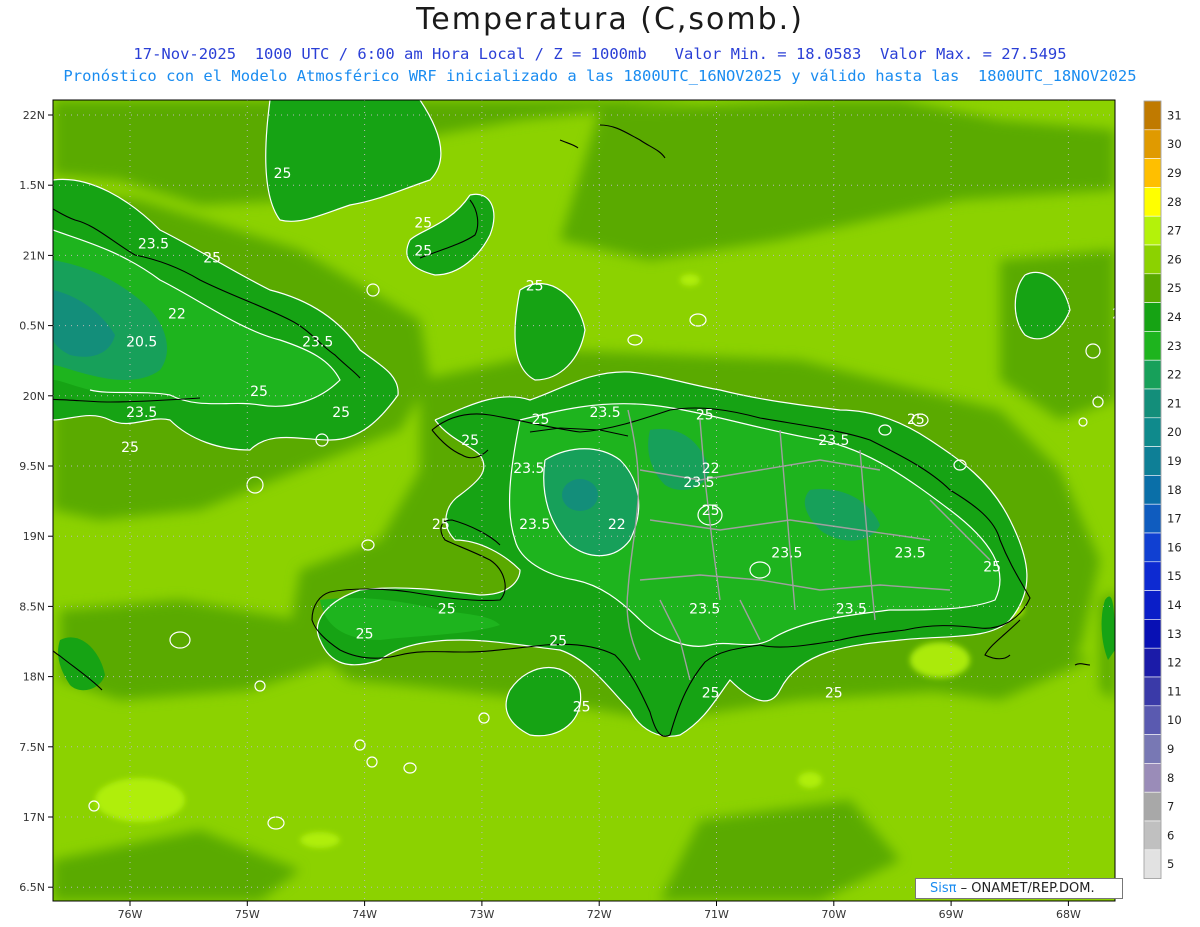  Describe the element at coordinates (34, 115) in the screenshot. I see `lat-tick-label: 22N` at that location.